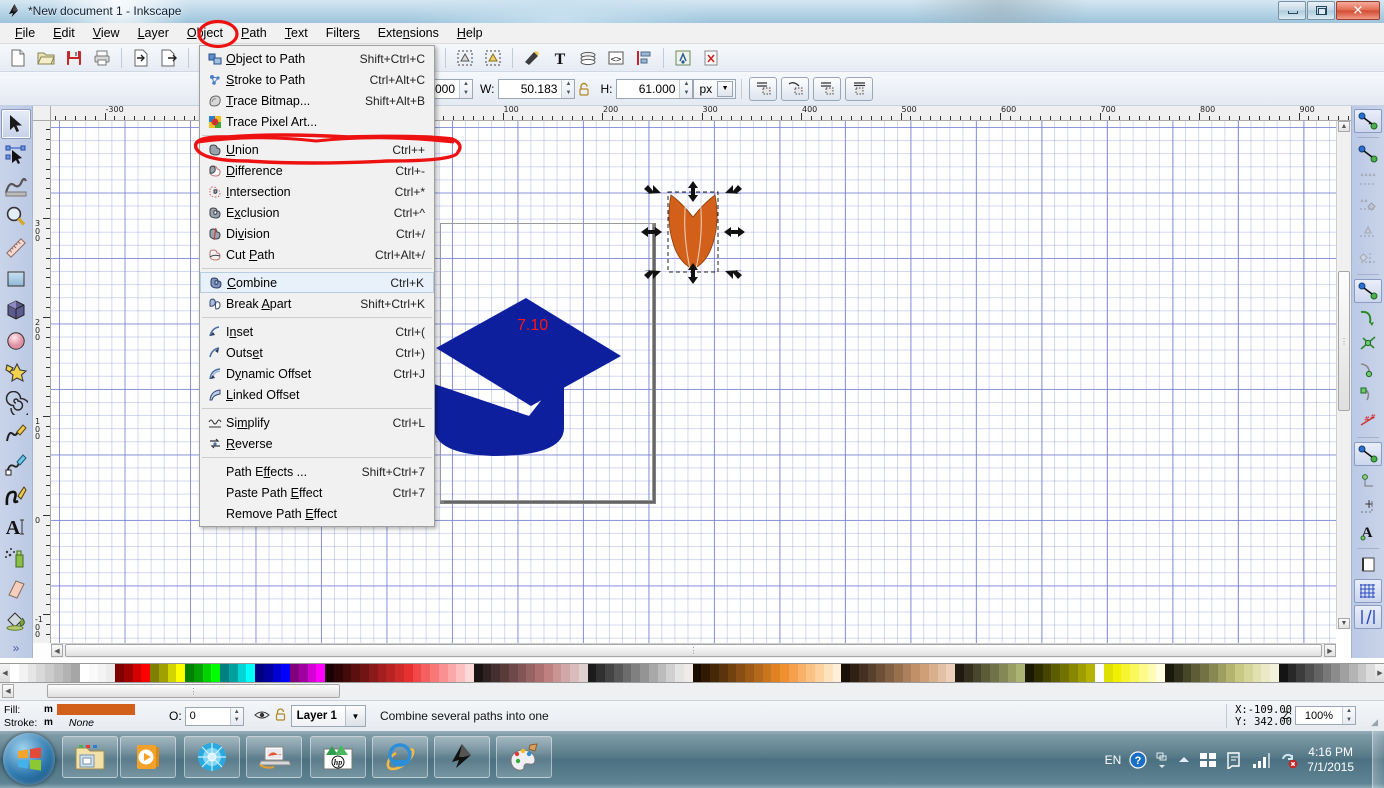 This screenshot has width=1384, height=788. Describe the element at coordinates (317, 331) in the screenshot. I see `menu-item-inset: Inset Ctrl+(` at that location.